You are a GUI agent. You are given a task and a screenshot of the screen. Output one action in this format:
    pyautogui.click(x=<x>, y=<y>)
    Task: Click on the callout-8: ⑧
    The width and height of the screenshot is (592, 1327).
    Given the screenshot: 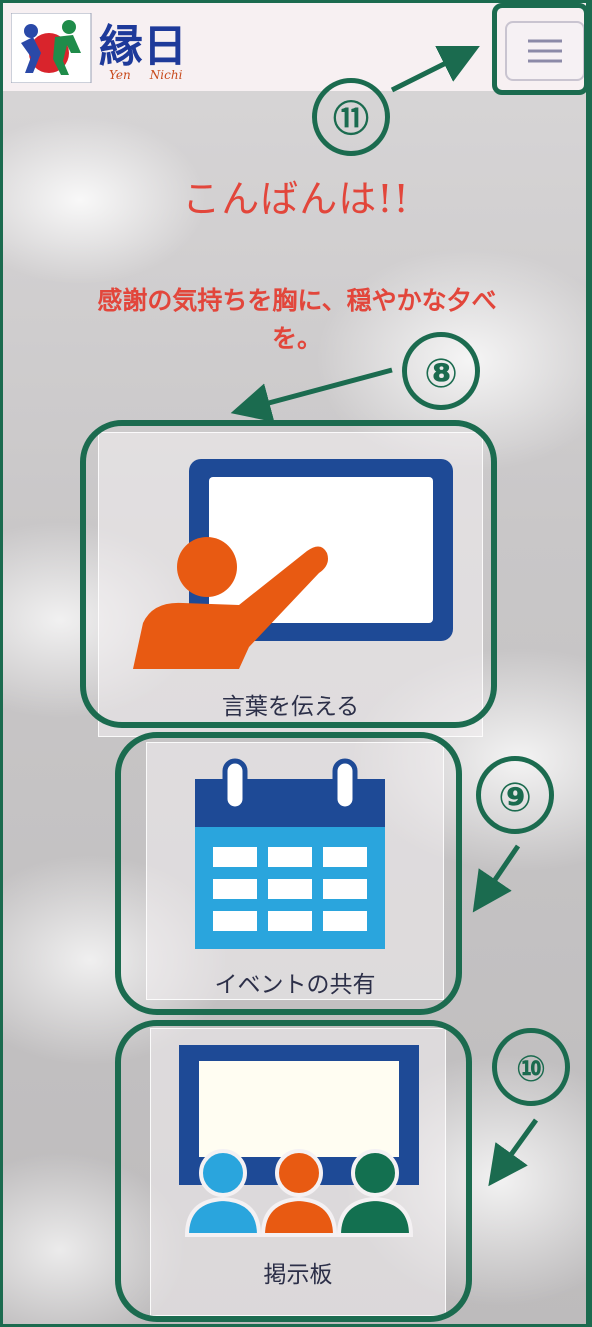 What is the action you would take?
    pyautogui.click(x=441, y=371)
    